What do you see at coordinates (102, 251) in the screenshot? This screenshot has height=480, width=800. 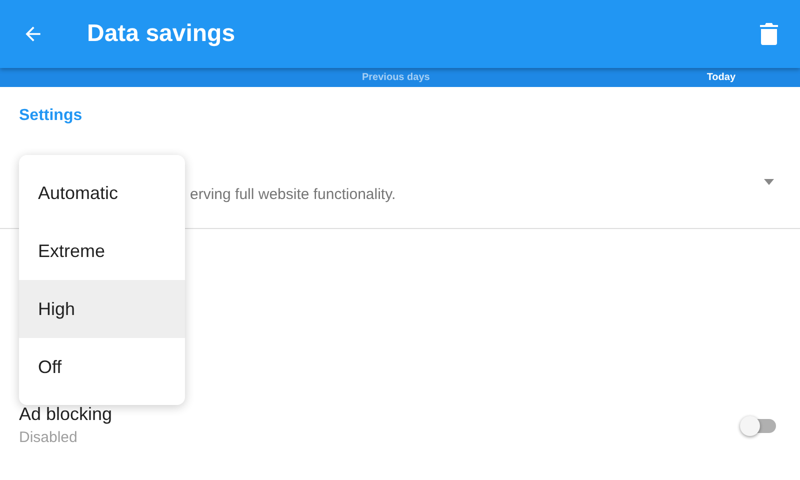 I see `menu-item: Extreme` at bounding box center [102, 251].